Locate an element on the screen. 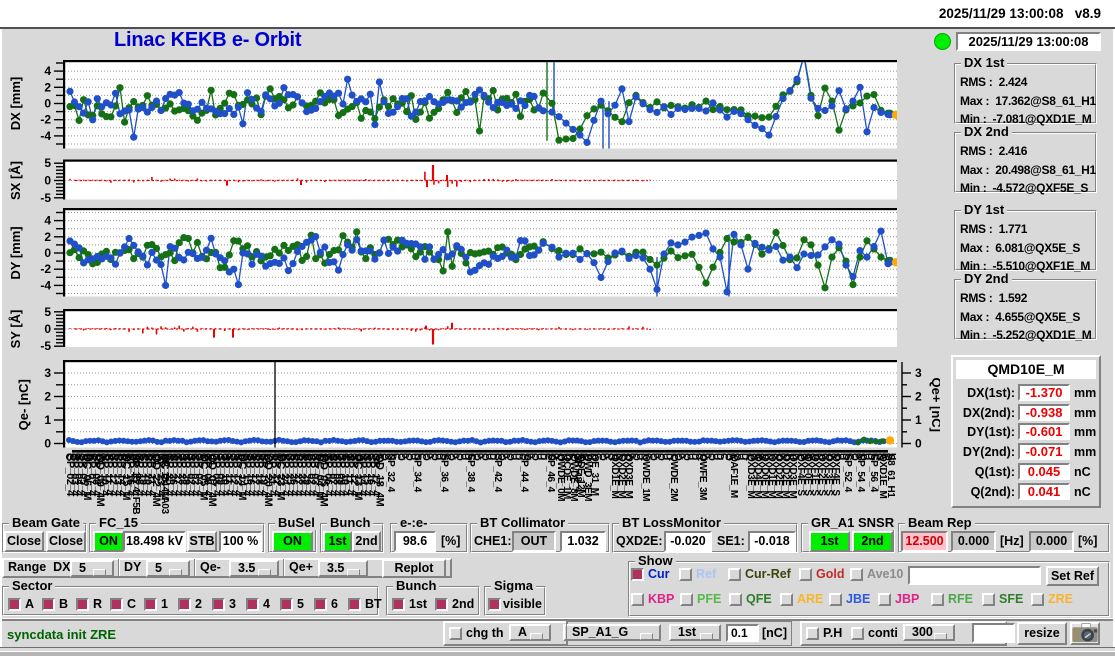 This screenshot has width=1115, height=656. svg-text: QD_18_4M is located at coordinates (380, 480).